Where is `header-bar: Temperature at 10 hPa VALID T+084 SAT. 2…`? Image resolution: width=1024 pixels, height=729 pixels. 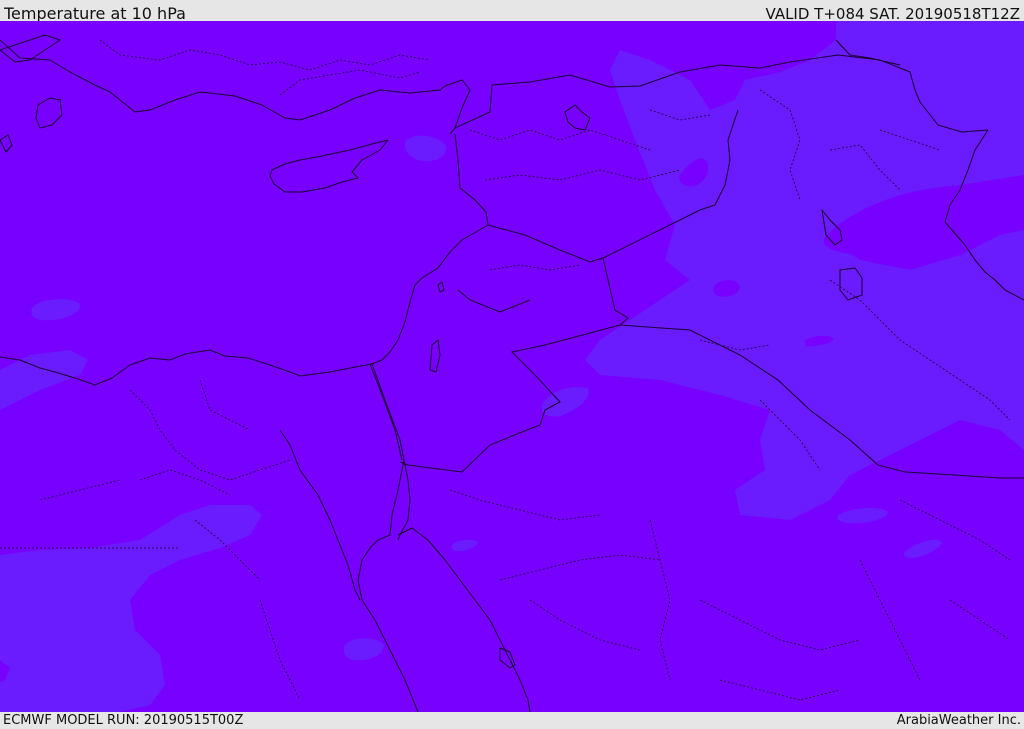
header-bar: Temperature at 10 hPa VALID T+084 SAT. 2… is located at coordinates (512, 11).